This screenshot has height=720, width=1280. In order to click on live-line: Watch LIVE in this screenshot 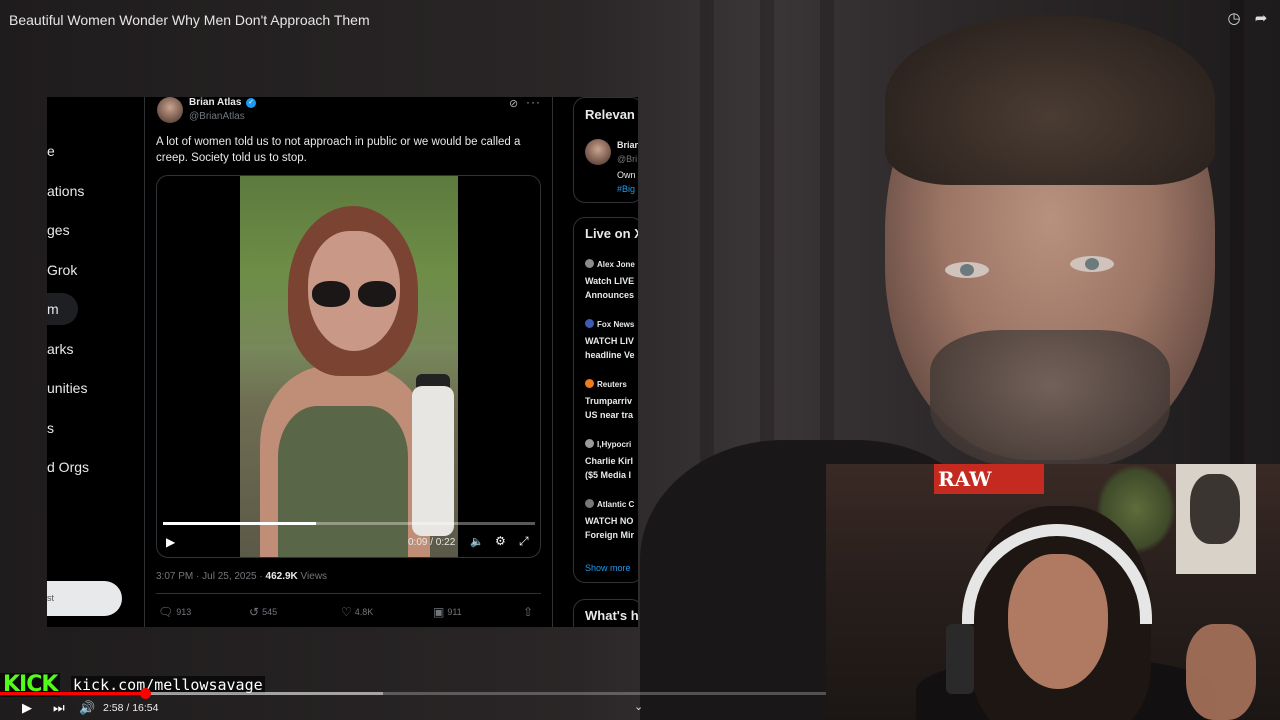, I will do `click(610, 281)`.